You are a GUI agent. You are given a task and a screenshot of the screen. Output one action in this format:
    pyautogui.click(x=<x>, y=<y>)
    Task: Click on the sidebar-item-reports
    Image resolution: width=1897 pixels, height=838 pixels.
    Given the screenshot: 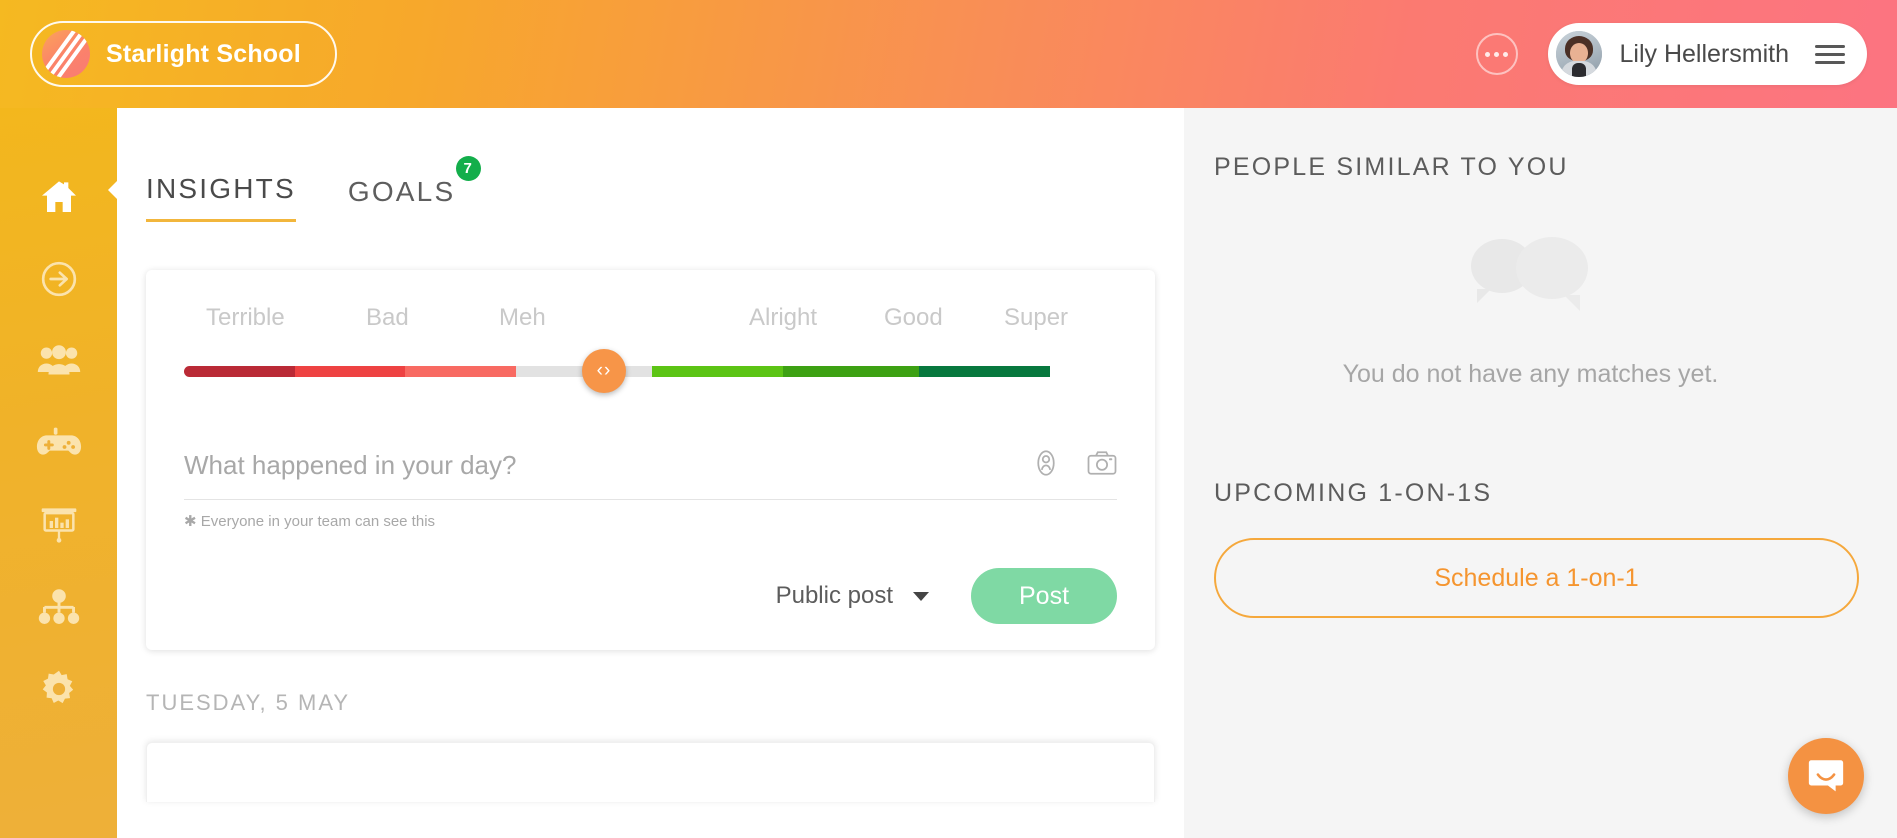 What is the action you would take?
    pyautogui.click(x=58, y=525)
    